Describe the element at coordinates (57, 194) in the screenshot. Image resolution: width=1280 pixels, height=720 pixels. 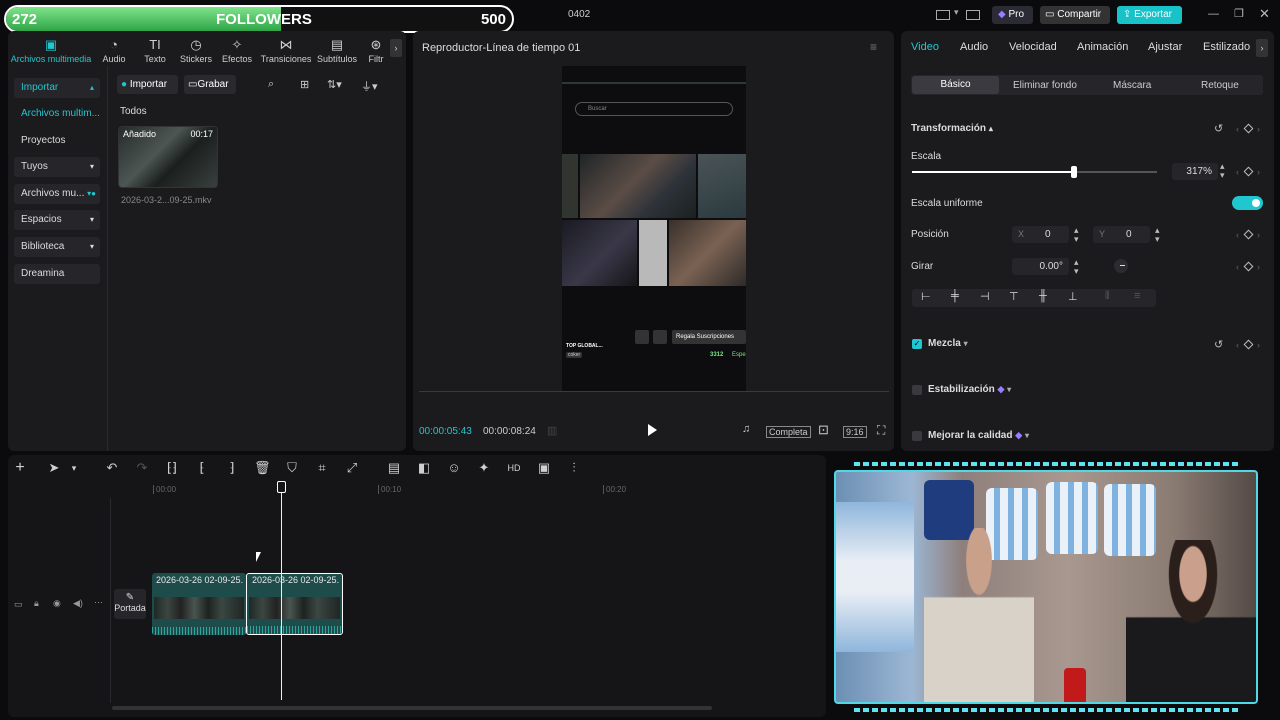
I see `sidebar-item-media-files-2: Archivos mu... ▾●` at that location.